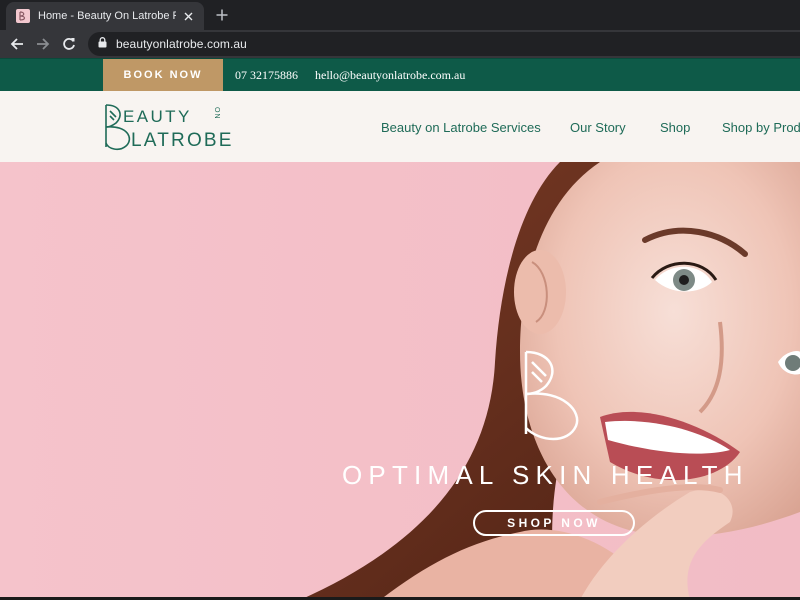 The height and width of the screenshot is (600, 800). What do you see at coordinates (102, 44) in the screenshot?
I see `lock-icon` at bounding box center [102, 44].